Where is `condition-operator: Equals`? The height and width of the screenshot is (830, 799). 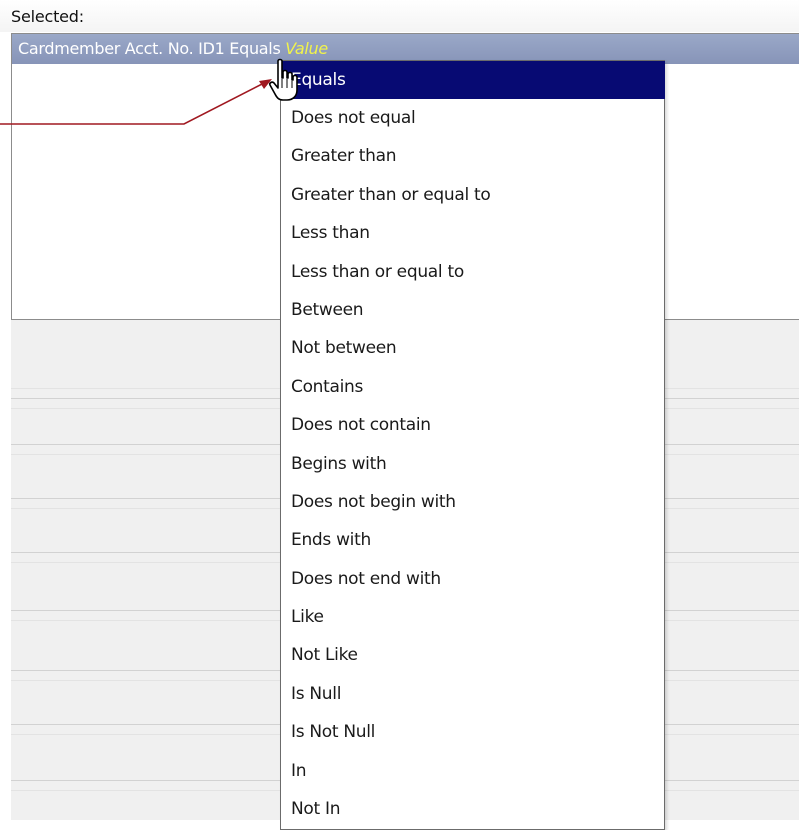 condition-operator: Equals is located at coordinates (255, 48).